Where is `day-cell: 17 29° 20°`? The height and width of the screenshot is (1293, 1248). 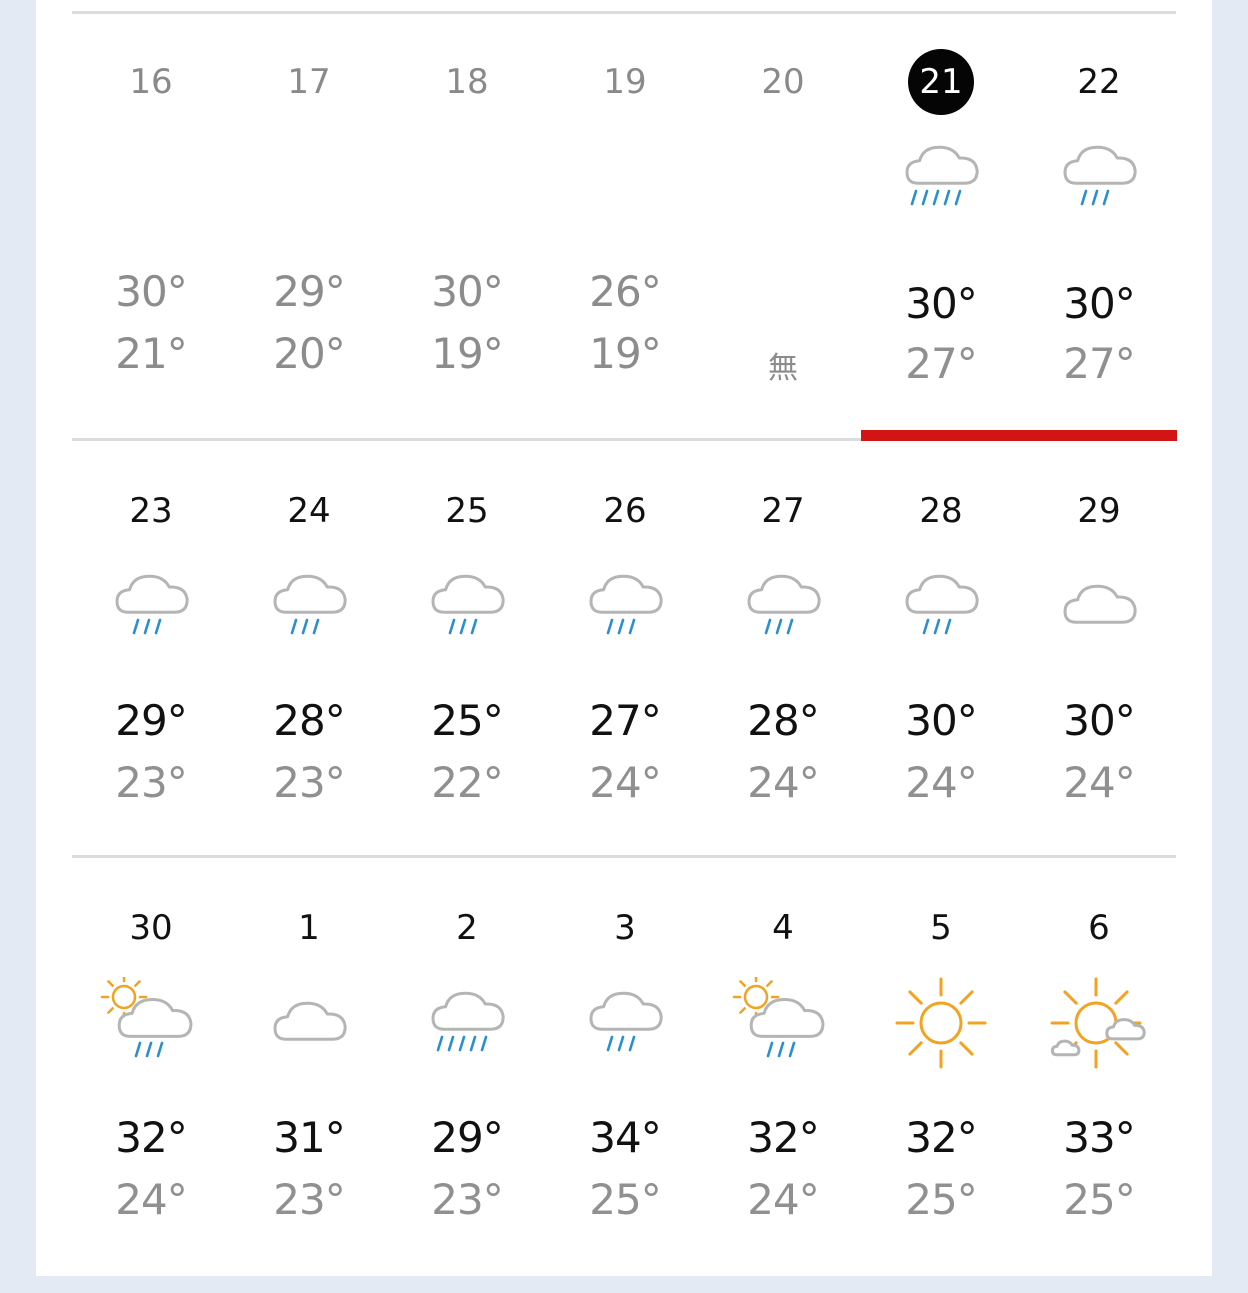
day-cell: 17 29° 20° is located at coordinates (309, 247).